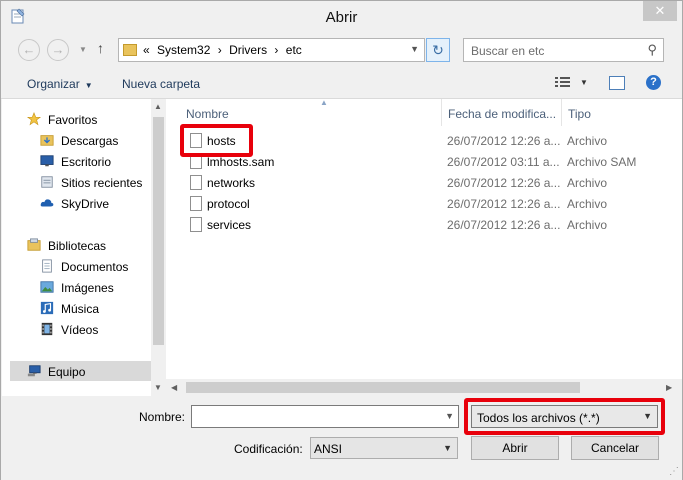 Image resolution: width=683 pixels, height=480 pixels. What do you see at coordinates (615, 448) in the screenshot?
I see `cancel-button: Cancelar` at bounding box center [615, 448].